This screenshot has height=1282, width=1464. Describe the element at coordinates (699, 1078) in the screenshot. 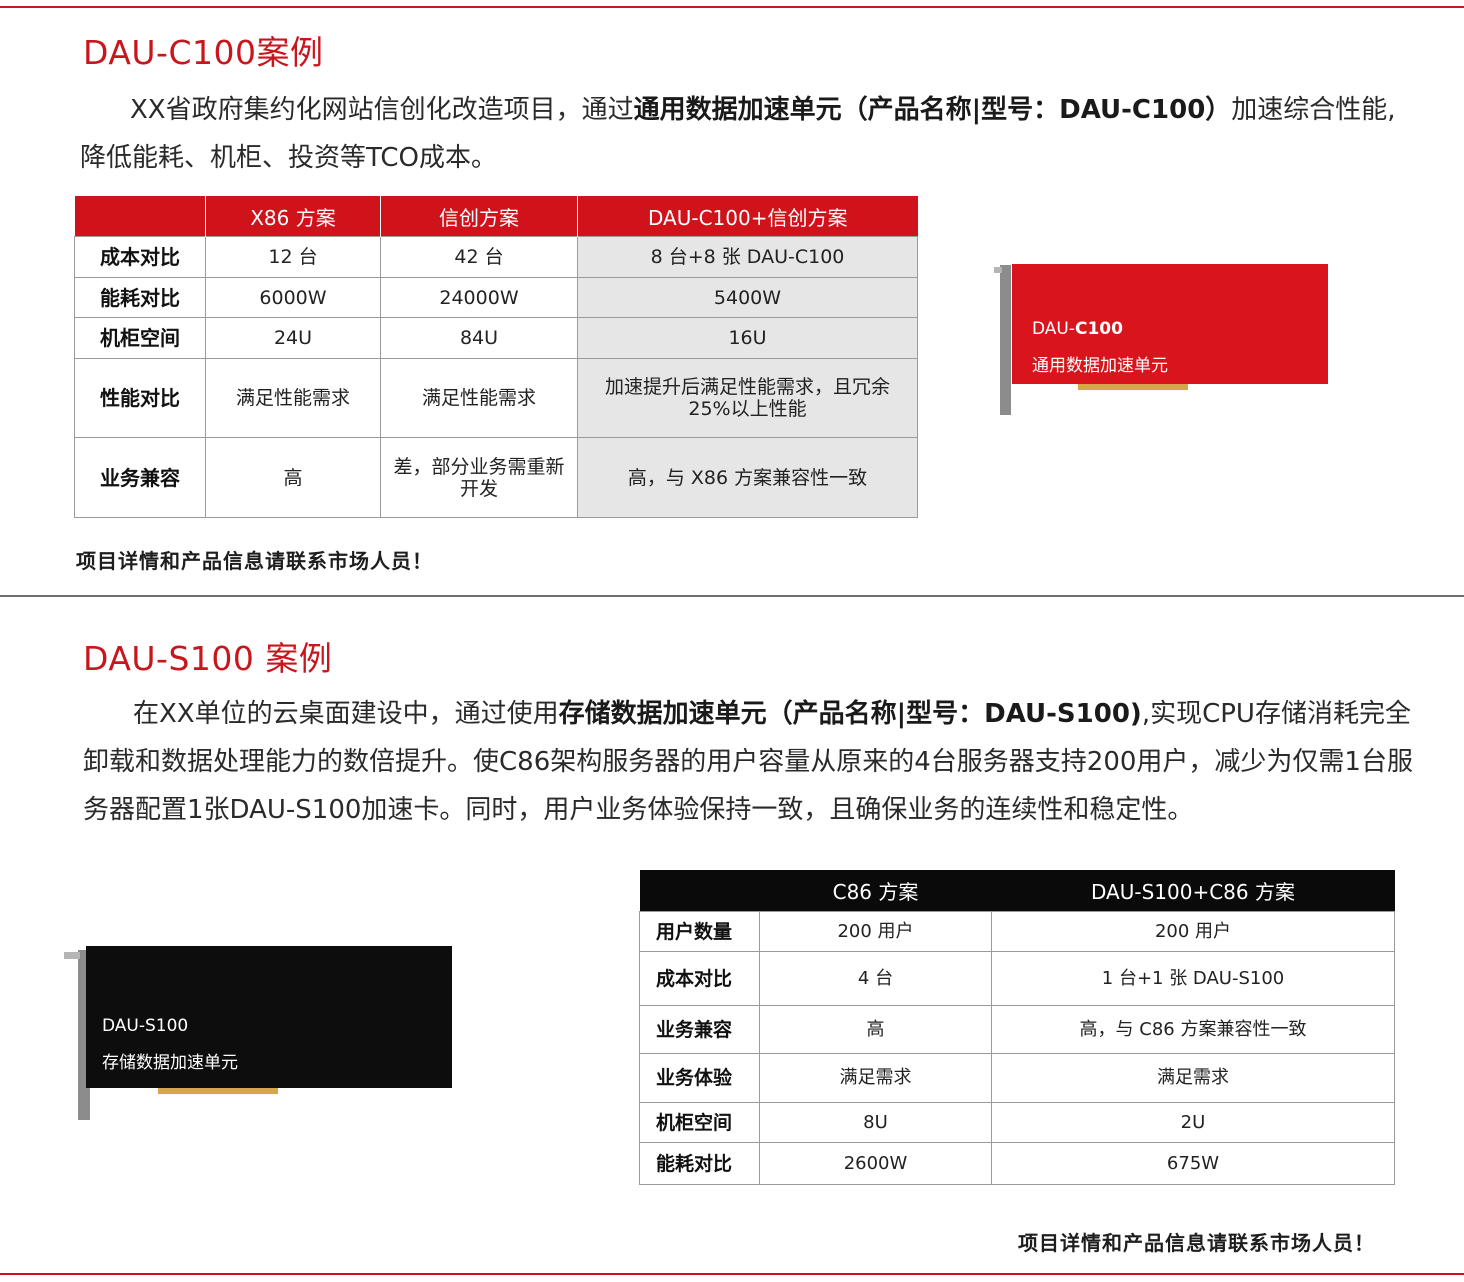

I see `row-header: 业务体验` at that location.